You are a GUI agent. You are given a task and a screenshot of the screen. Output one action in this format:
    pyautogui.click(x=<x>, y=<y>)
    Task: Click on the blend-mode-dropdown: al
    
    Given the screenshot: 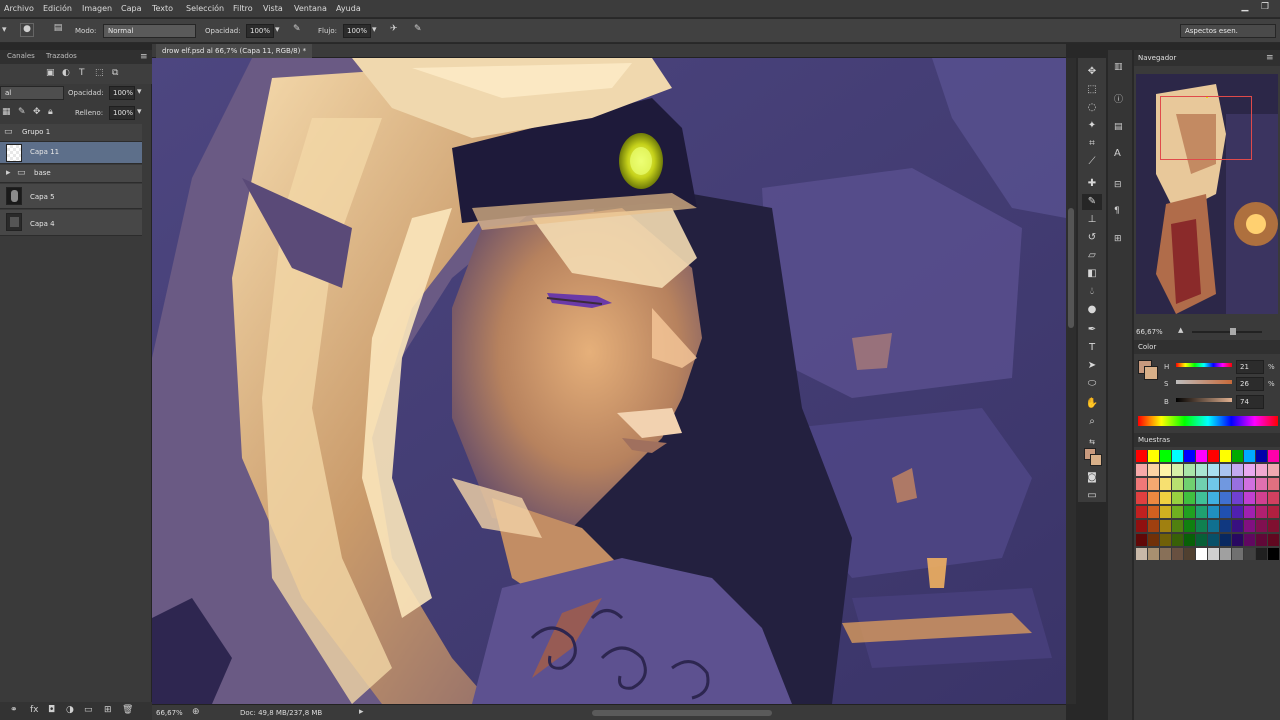 What is the action you would take?
    pyautogui.click(x=32, y=93)
    